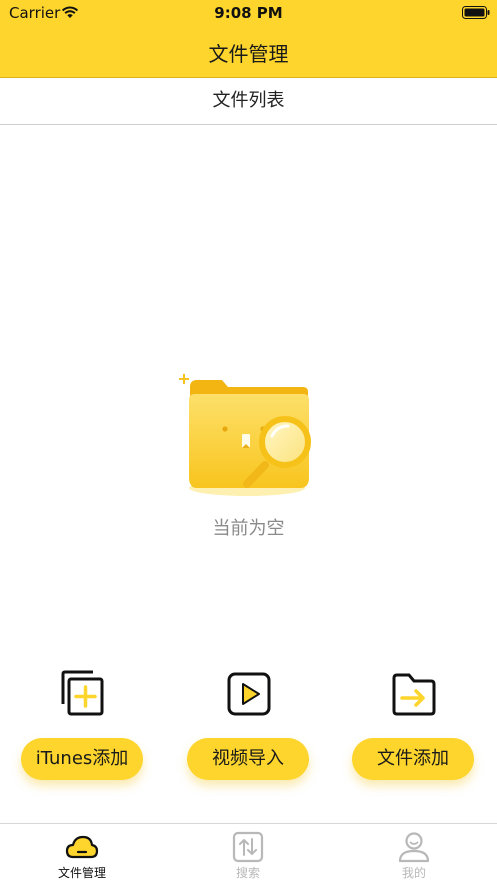  Describe the element at coordinates (248, 39) in the screenshot. I see `navigation-header: Carrier 9:08 PM 文件管理` at that location.